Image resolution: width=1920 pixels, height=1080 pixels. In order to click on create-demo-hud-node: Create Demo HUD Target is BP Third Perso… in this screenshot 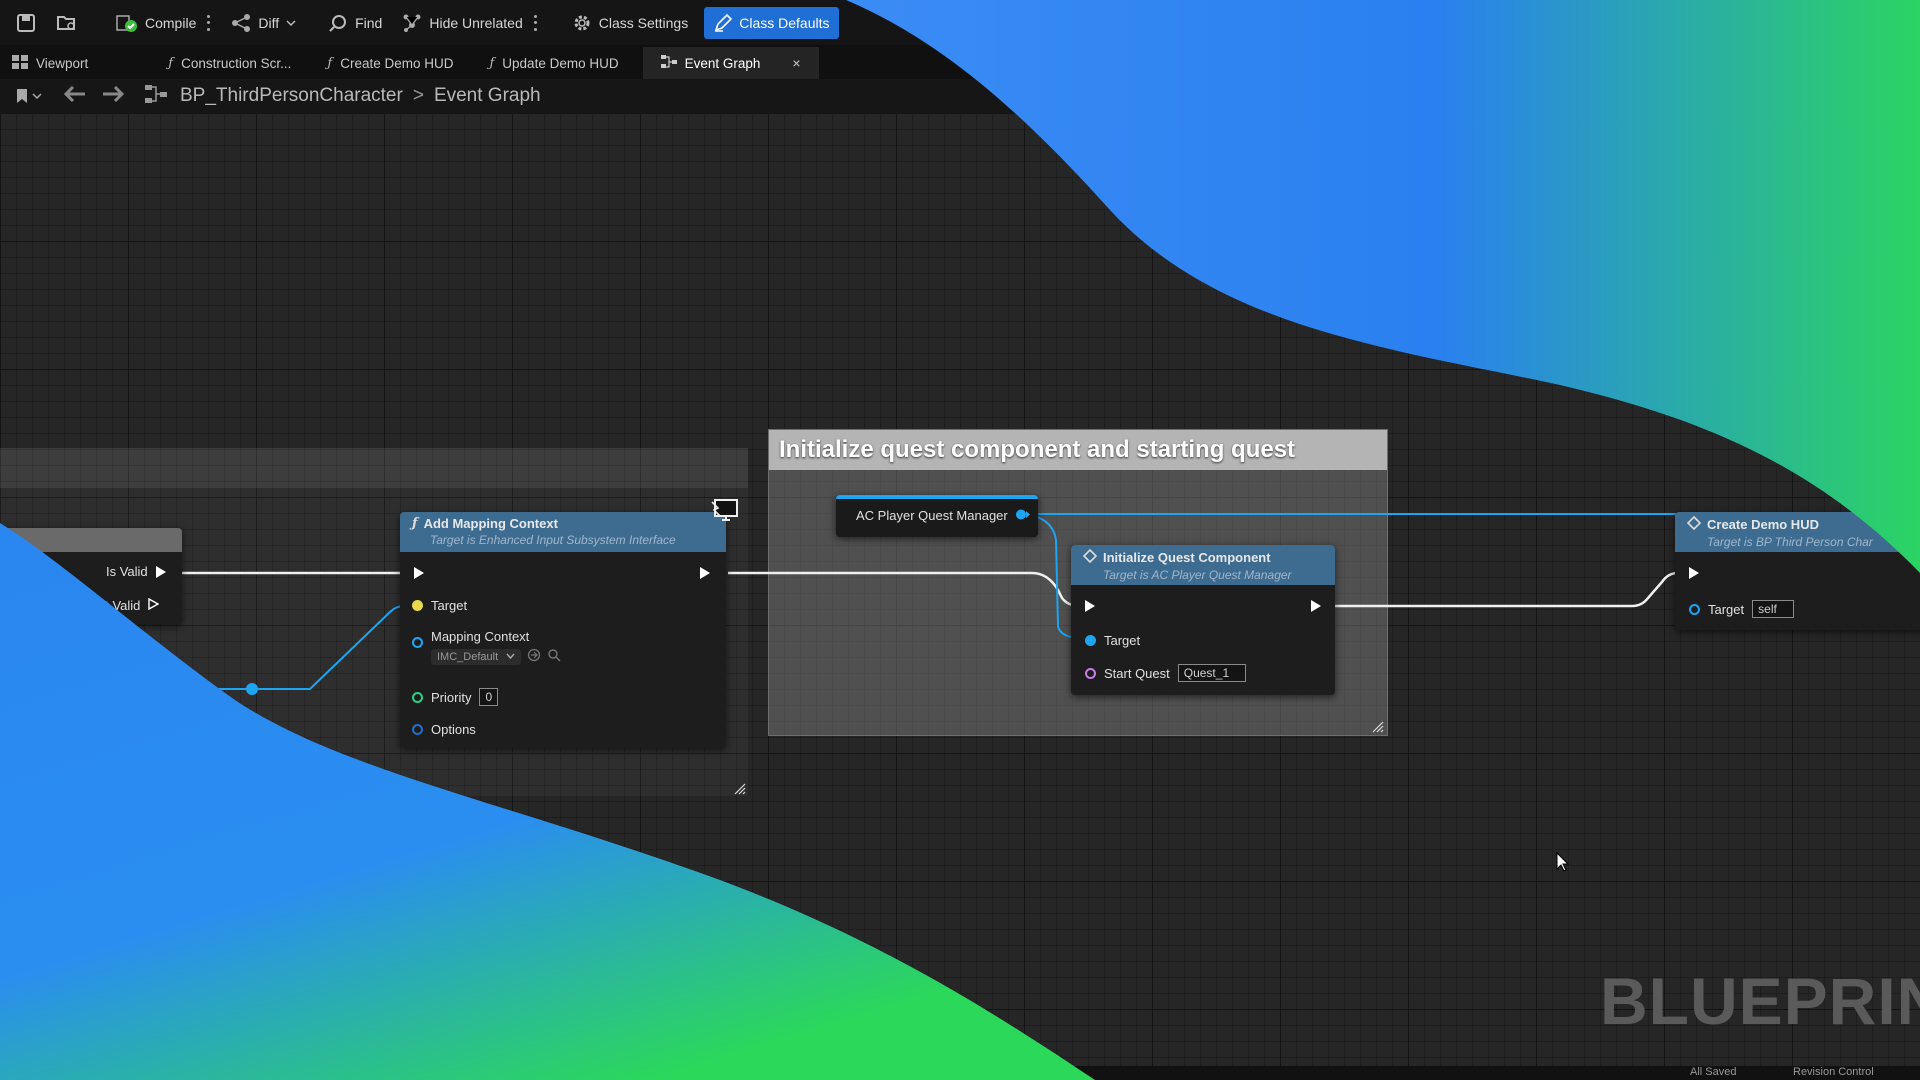, I will do `click(1797, 571)`.